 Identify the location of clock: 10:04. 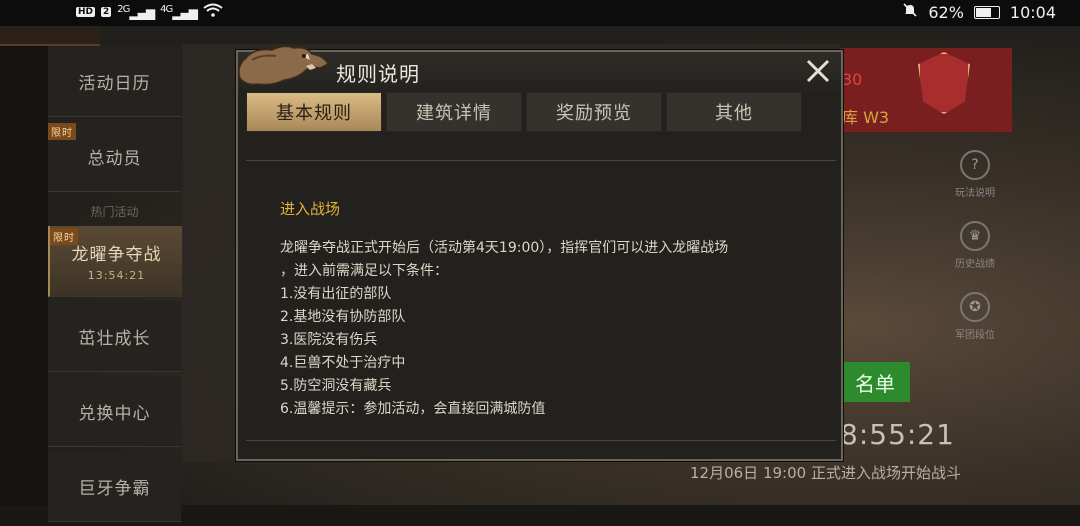
(1032, 12).